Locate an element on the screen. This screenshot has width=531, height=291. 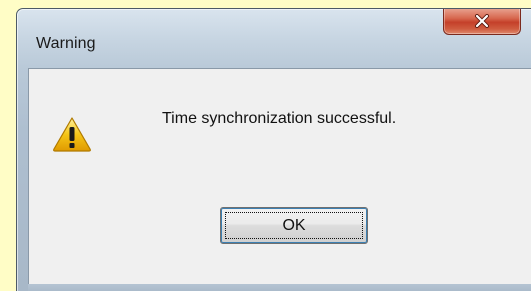
window-bottom-border is located at coordinates (279, 287).